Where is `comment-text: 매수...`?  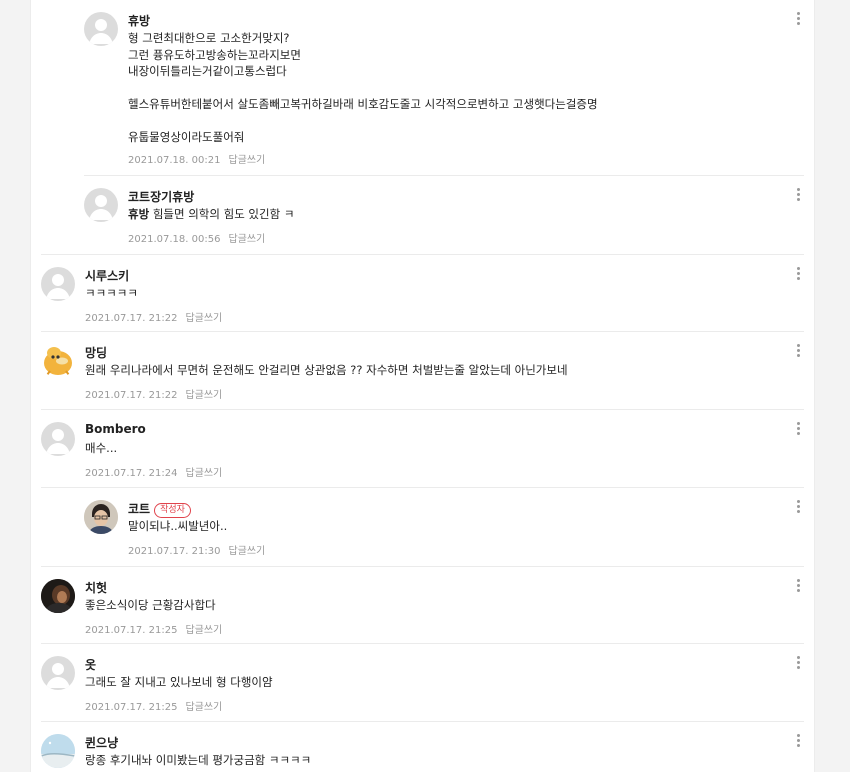
comment-text: 매수... is located at coordinates (101, 448).